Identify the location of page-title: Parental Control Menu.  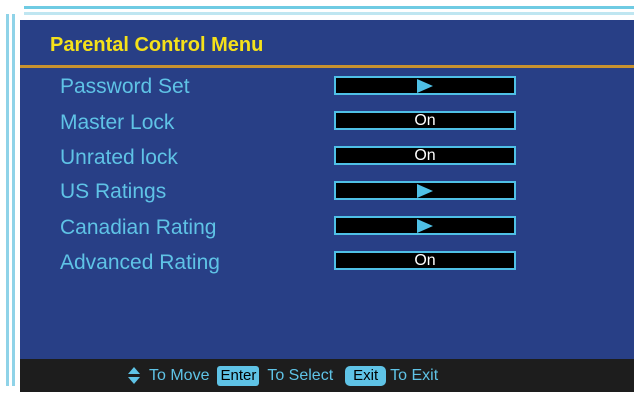
(157, 45).